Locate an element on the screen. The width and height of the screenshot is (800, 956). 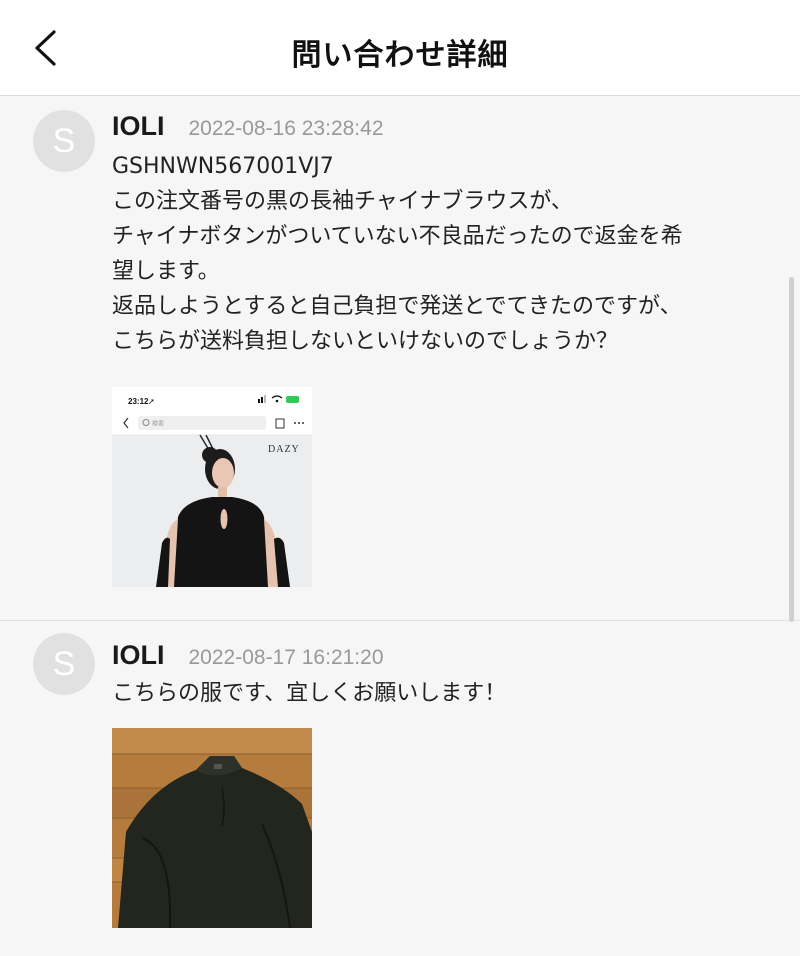
message-line: こちらが送料負担しないといけないのでしょうか？ is located at coordinates (365, 341).